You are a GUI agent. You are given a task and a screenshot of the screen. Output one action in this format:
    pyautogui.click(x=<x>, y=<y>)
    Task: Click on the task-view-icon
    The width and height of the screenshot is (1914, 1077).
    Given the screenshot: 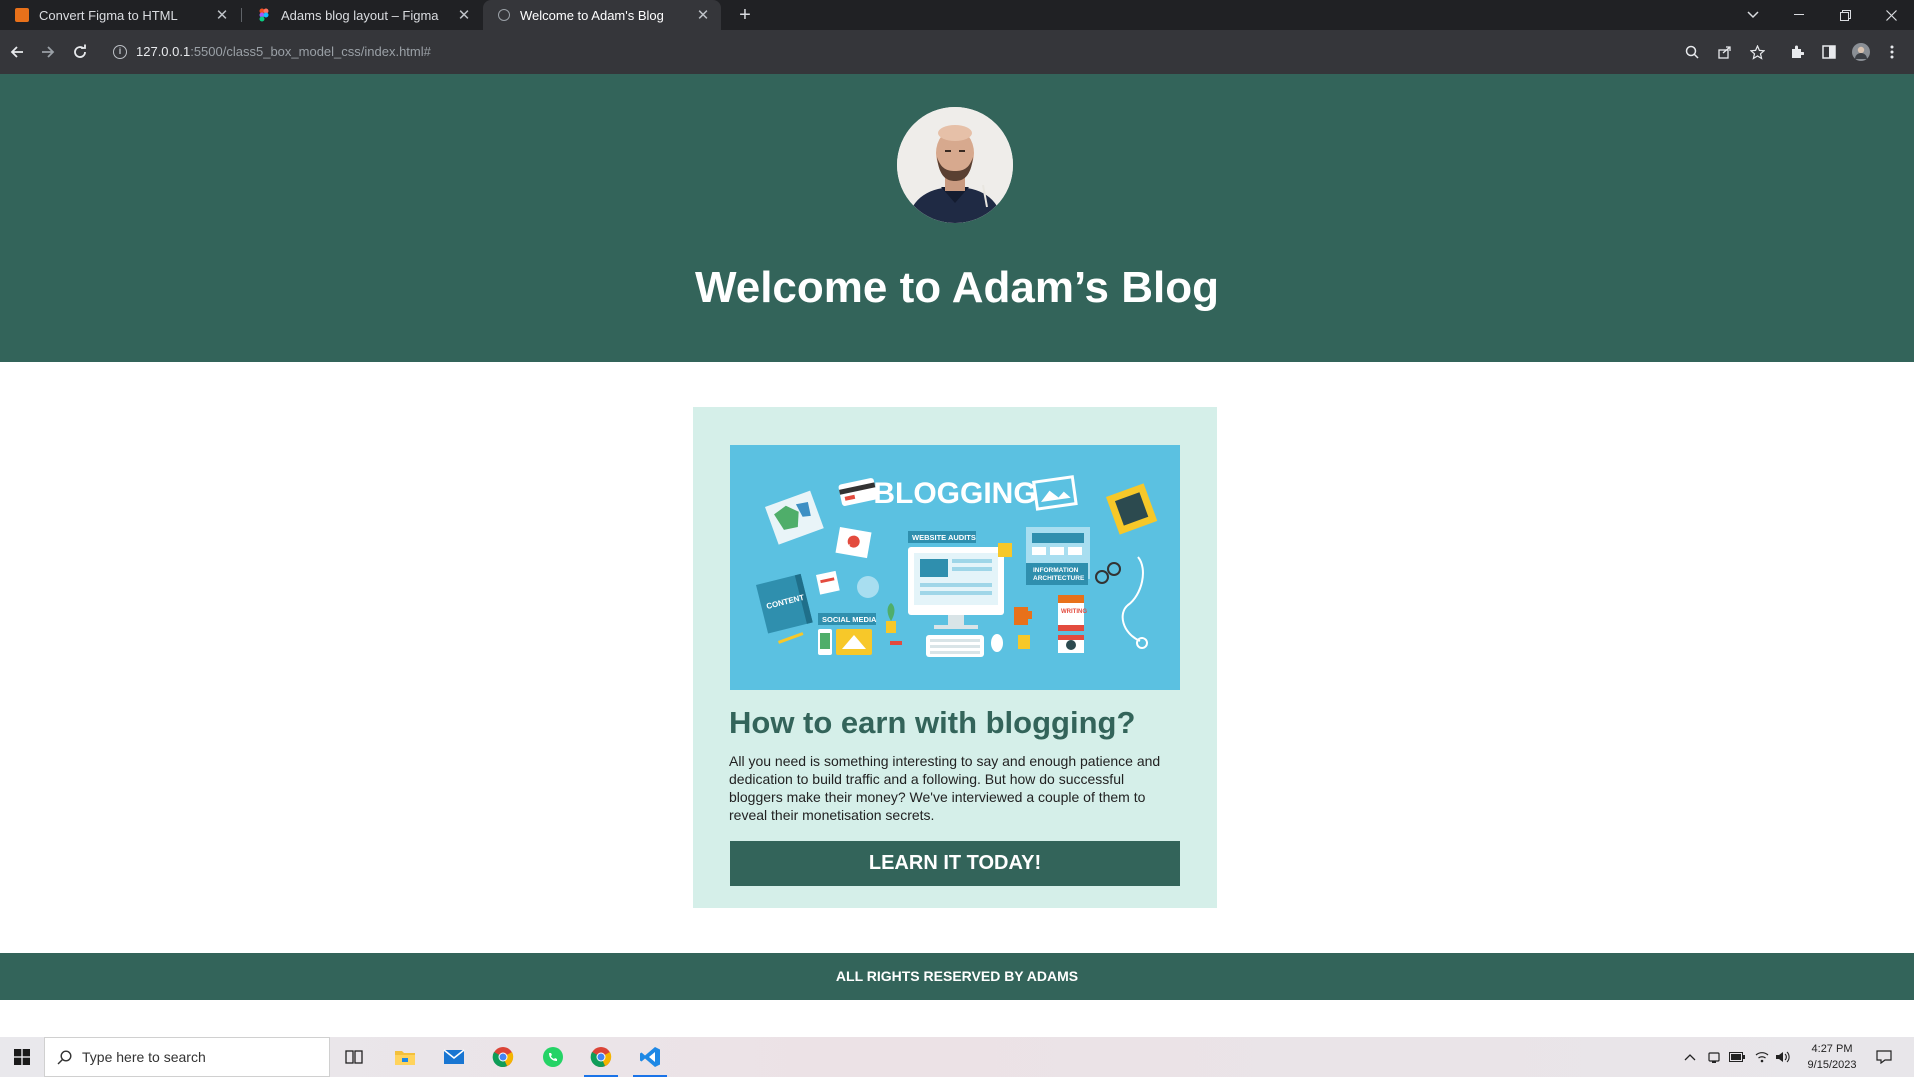 What is the action you would take?
    pyautogui.click(x=354, y=1057)
    